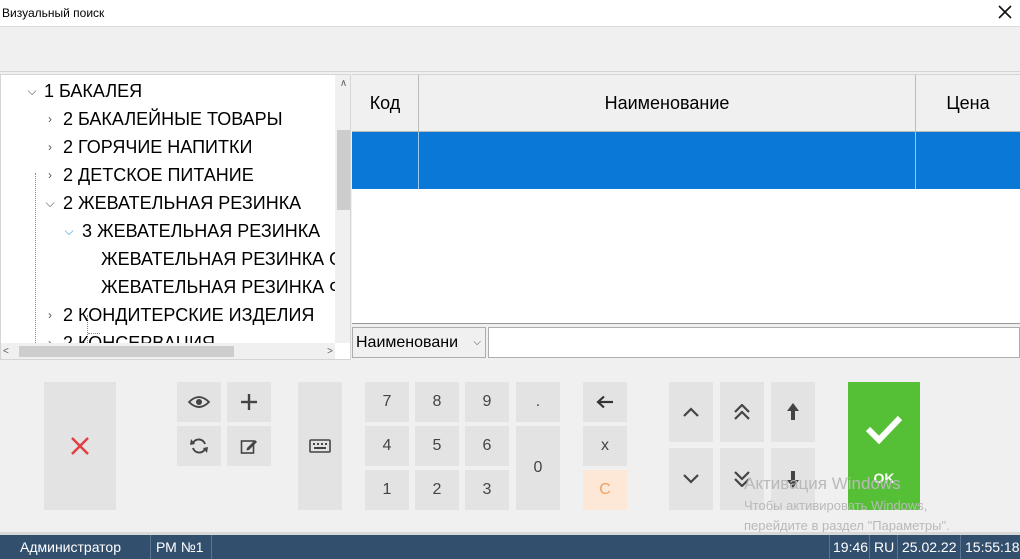 The height and width of the screenshot is (559, 1020). Describe the element at coordinates (168, 336) in the screenshot. I see `tree-node: › 2 КОНСЕРВАЦИЯ` at that location.